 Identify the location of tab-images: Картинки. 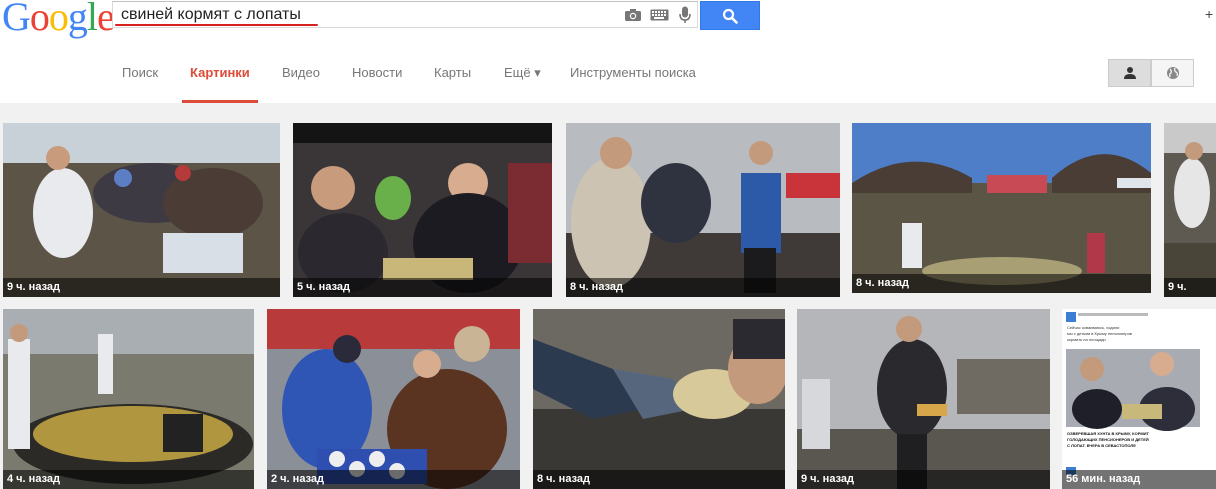
(220, 72).